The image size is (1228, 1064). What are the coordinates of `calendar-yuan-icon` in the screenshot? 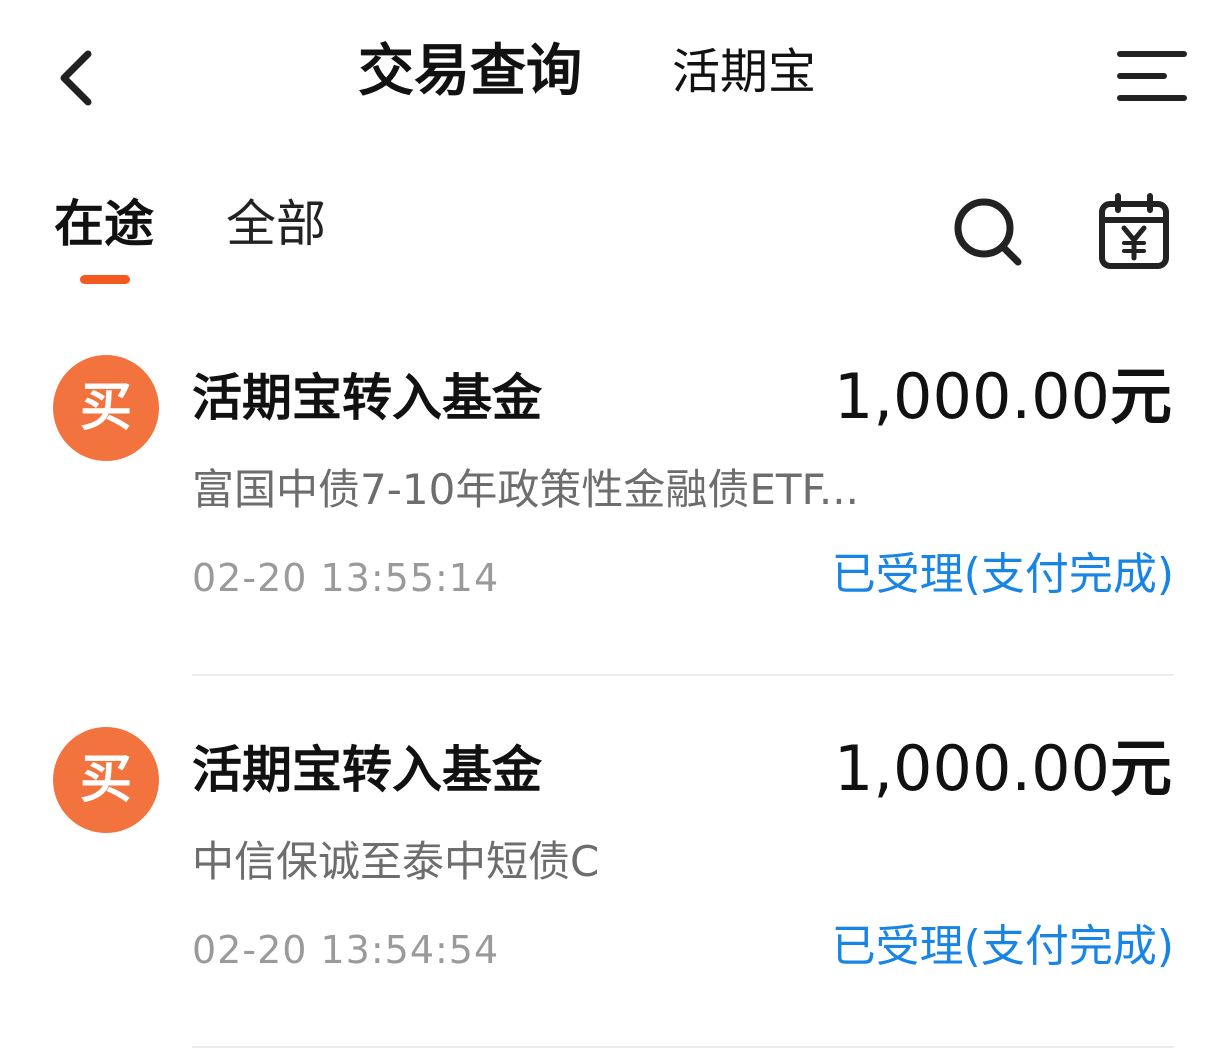 It's located at (1134, 231).